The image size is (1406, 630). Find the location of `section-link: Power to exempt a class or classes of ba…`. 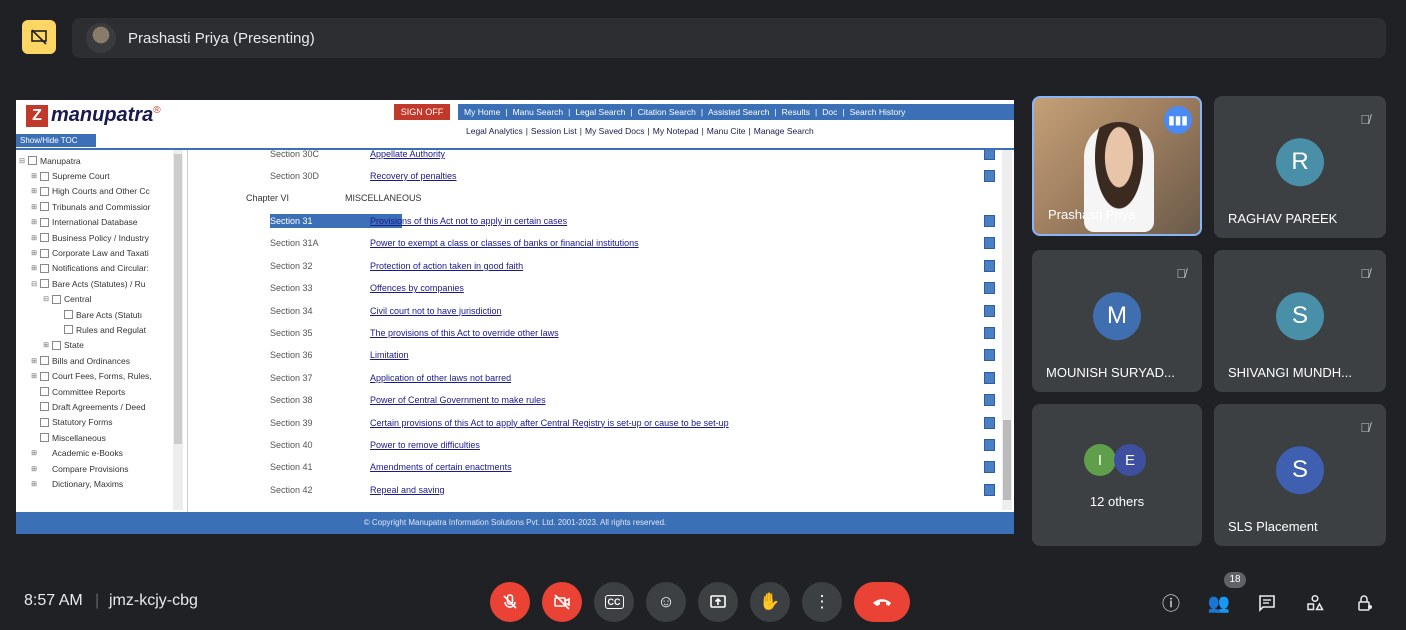

section-link: Power to exempt a class or classes of ba… is located at coordinates (504, 243).